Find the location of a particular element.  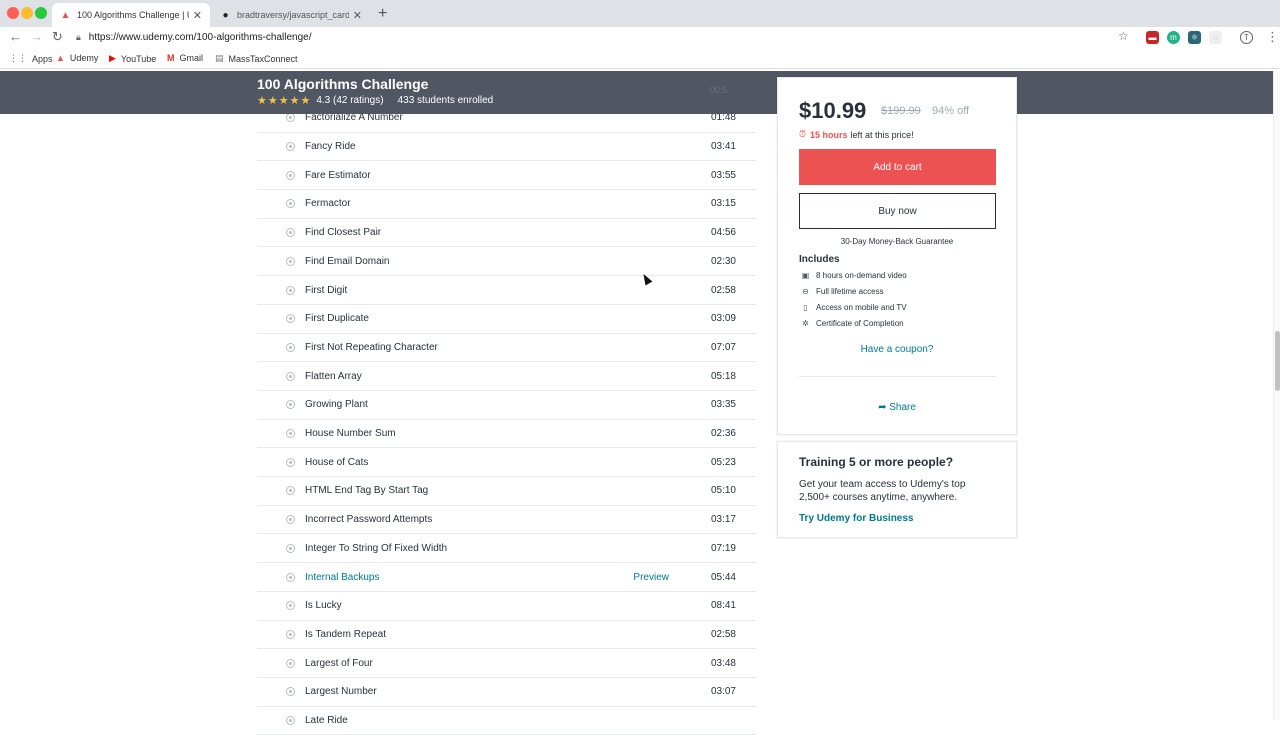

lecture-row: Is Tandem Repeat 02:58 is located at coordinates (506, 635).